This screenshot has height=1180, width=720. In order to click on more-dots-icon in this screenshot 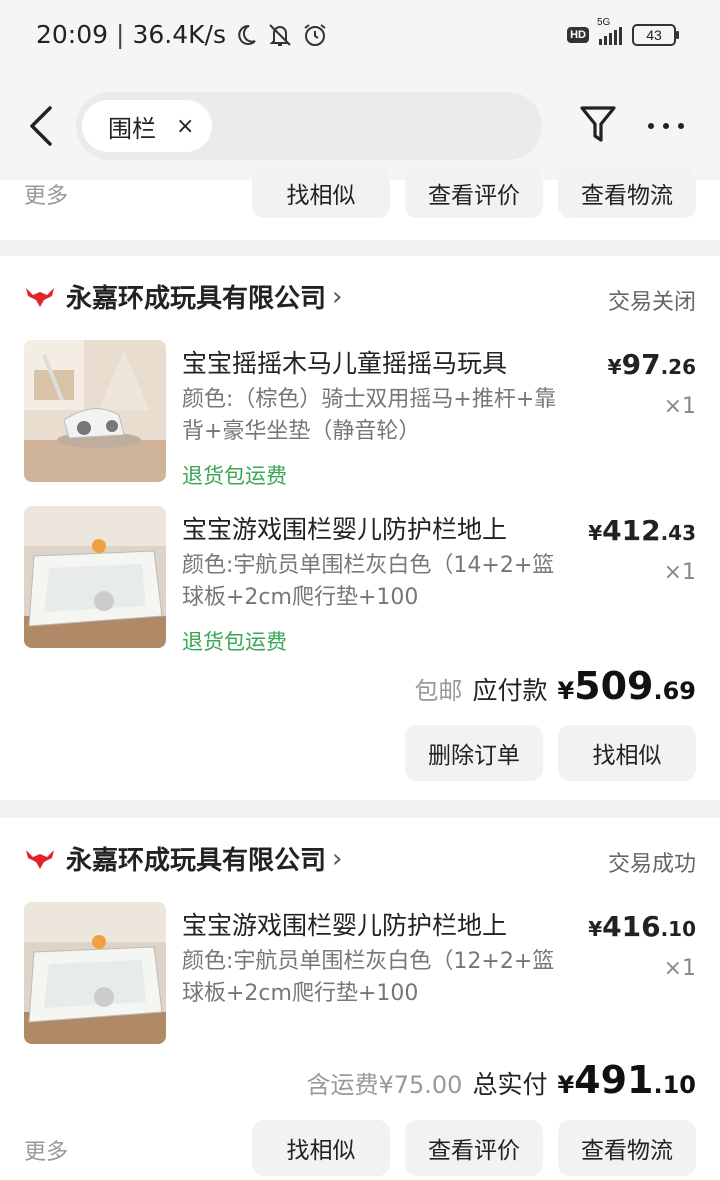, I will do `click(651, 126)`.